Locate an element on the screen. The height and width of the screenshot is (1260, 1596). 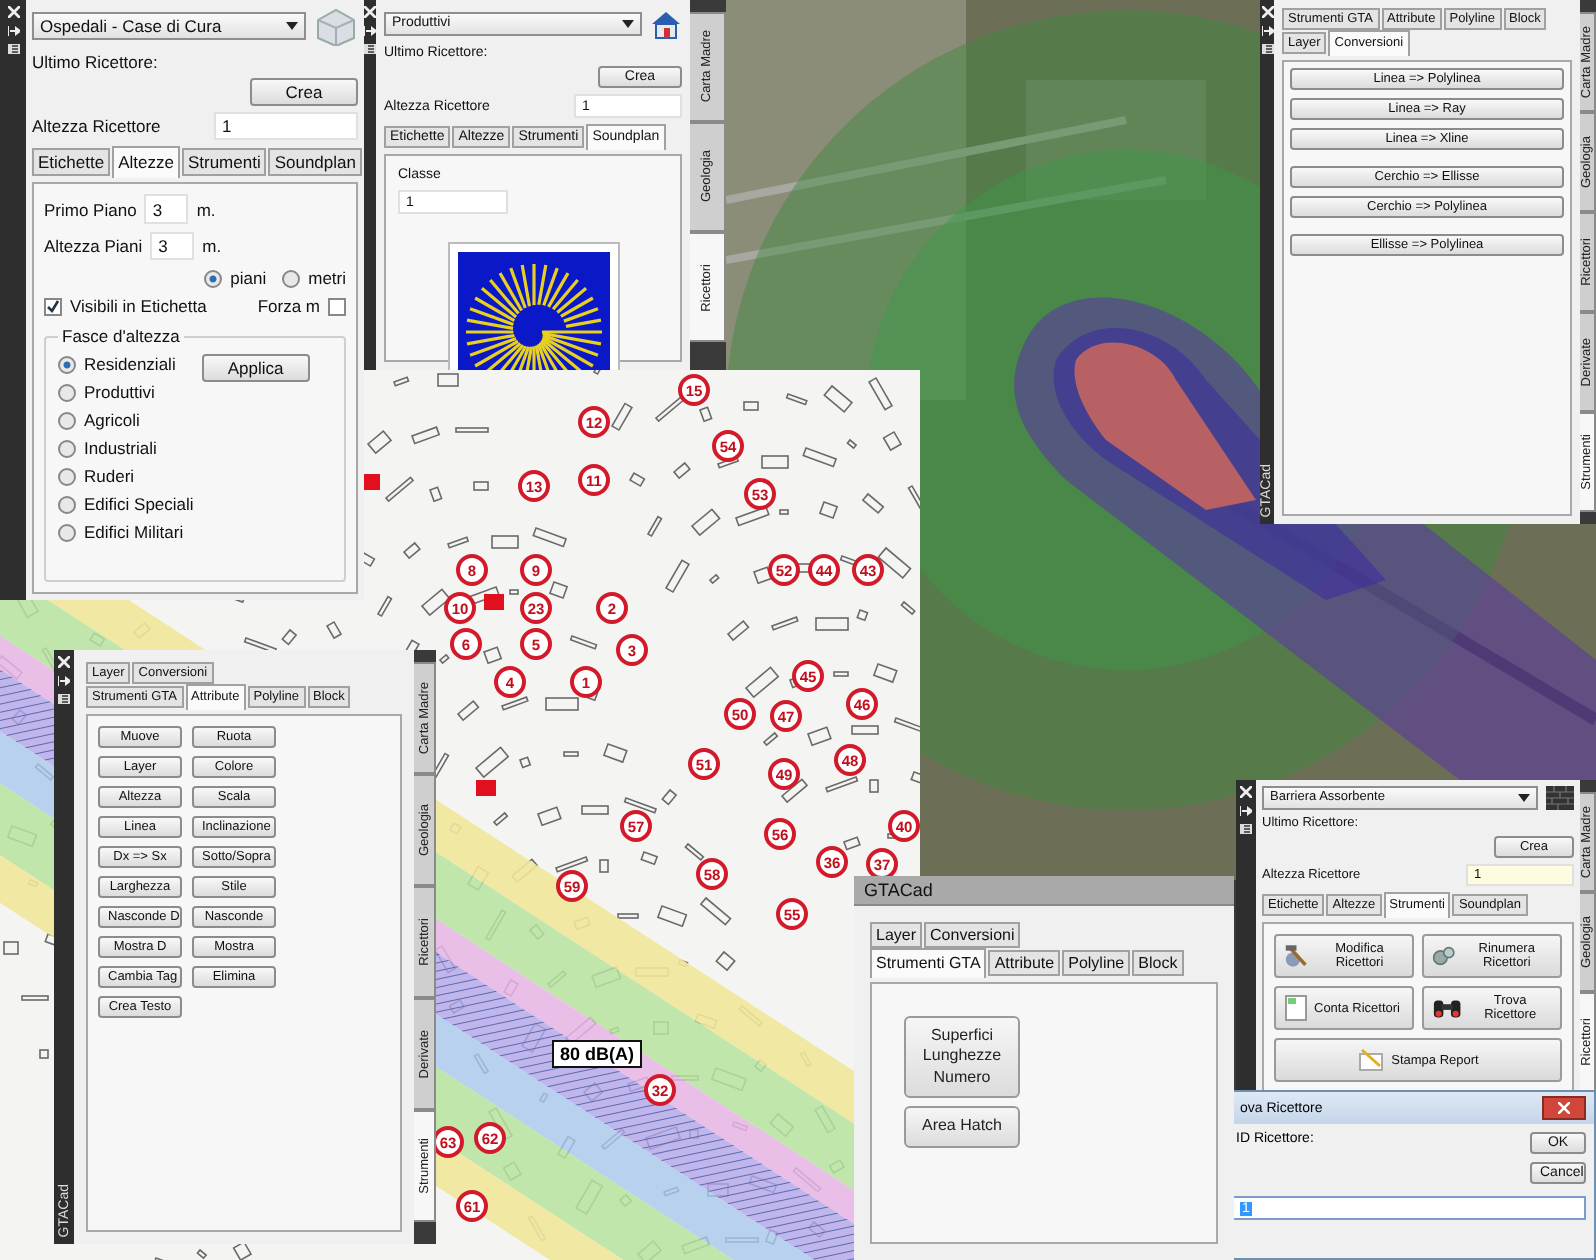
tool-button: Area Hatch is located at coordinates (962, 1127).